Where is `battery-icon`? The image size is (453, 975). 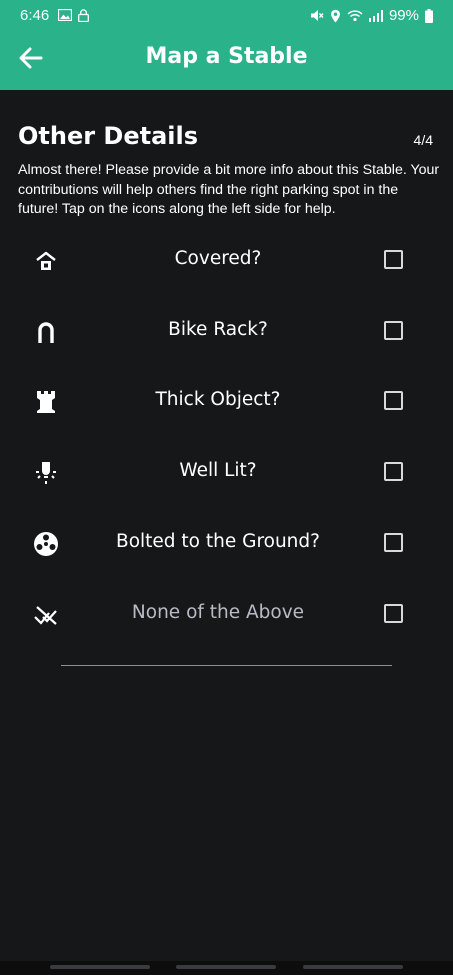 battery-icon is located at coordinates (429, 15).